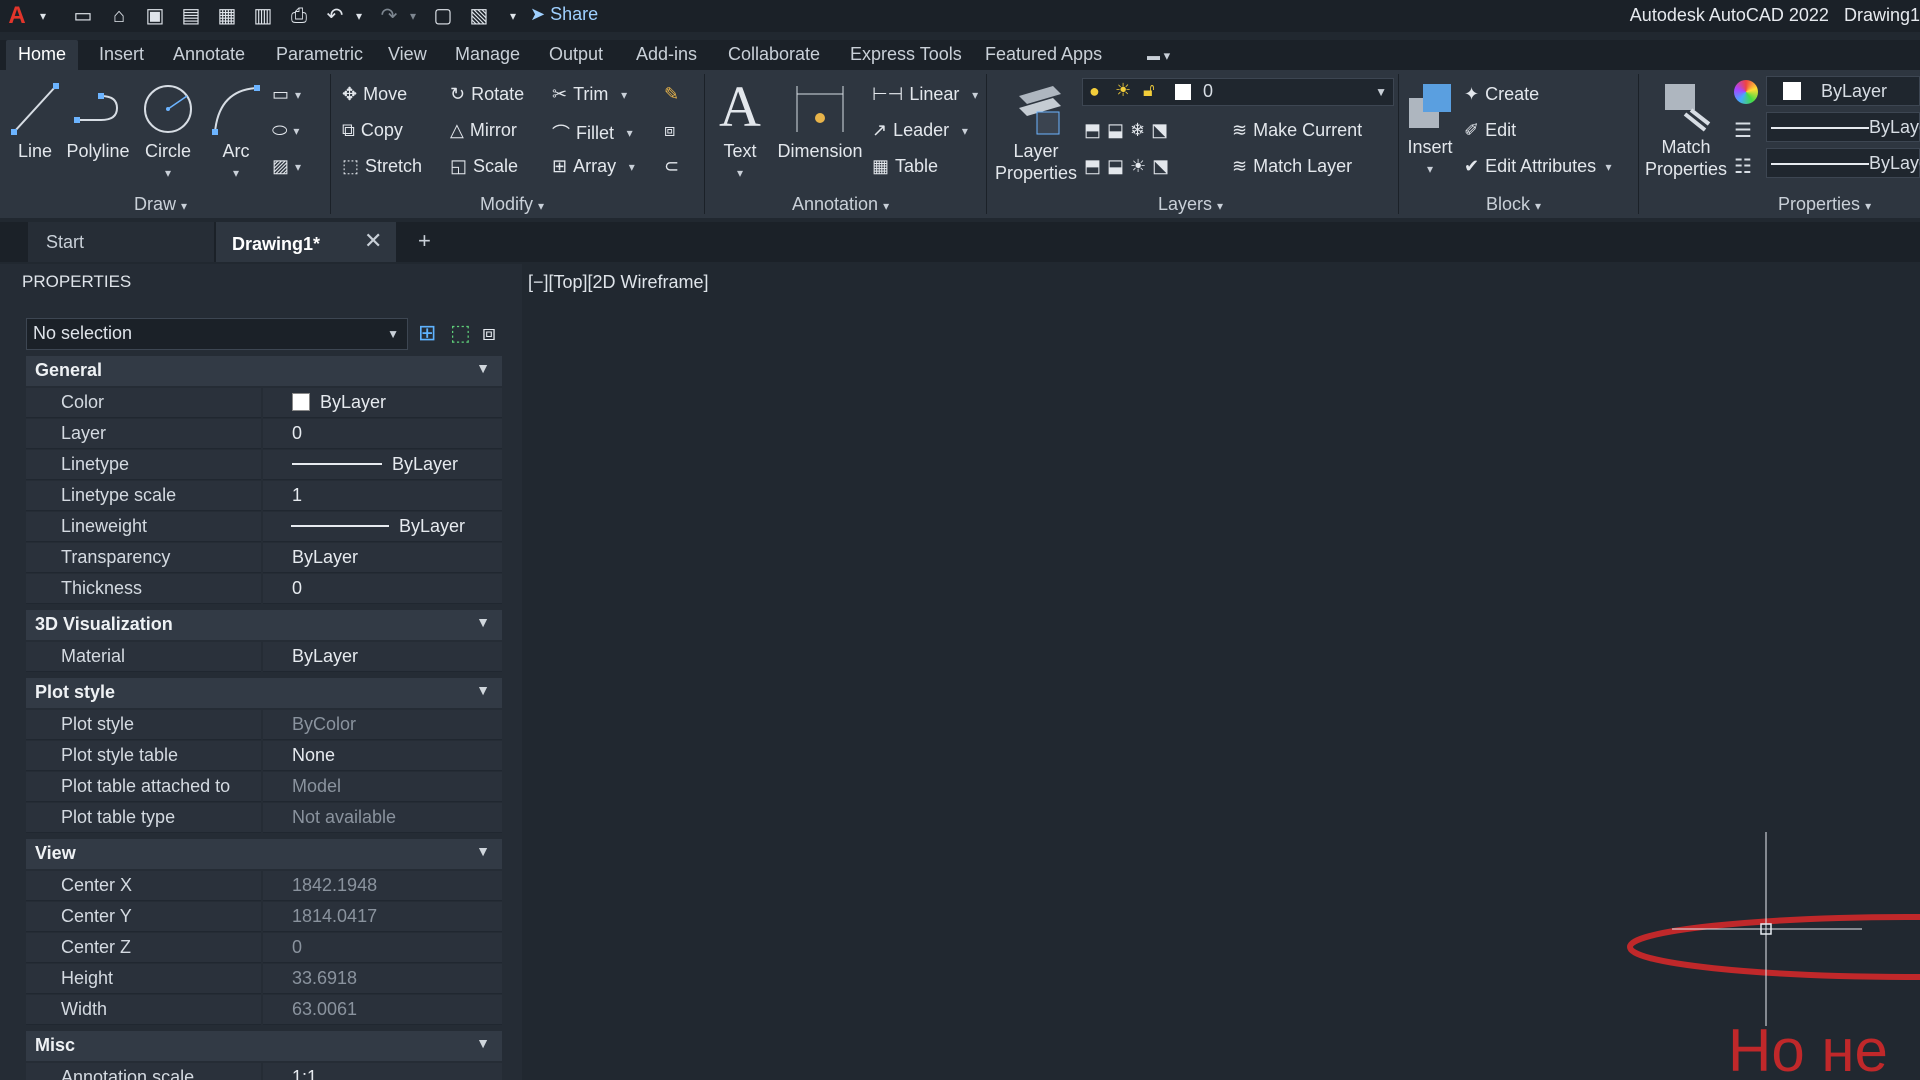 The height and width of the screenshot is (1080, 1920). I want to click on rectangle-button: ▭ ▾, so click(286, 94).